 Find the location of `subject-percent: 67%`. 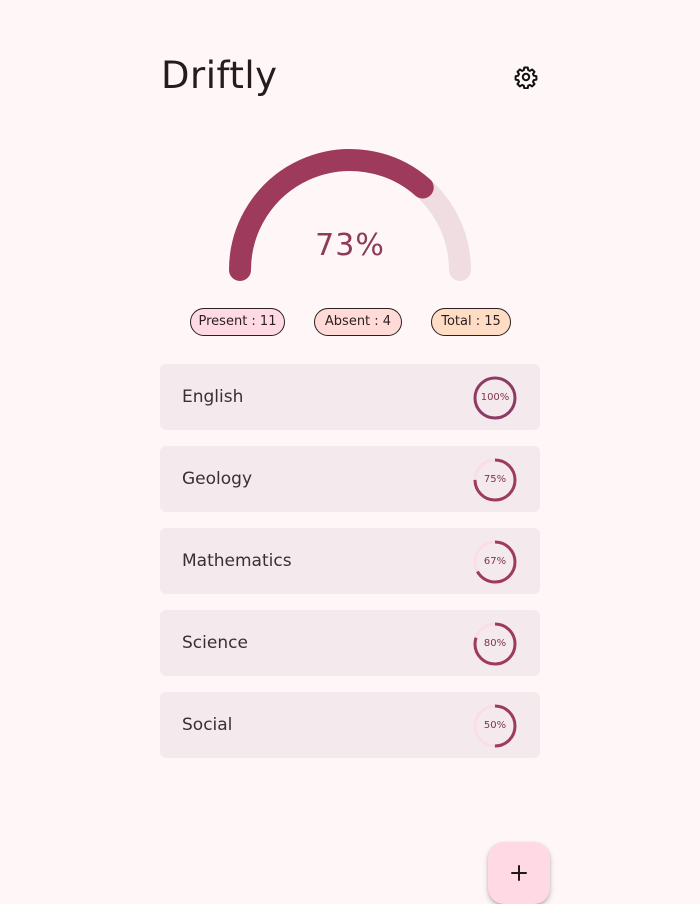

subject-percent: 67% is located at coordinates (495, 561).